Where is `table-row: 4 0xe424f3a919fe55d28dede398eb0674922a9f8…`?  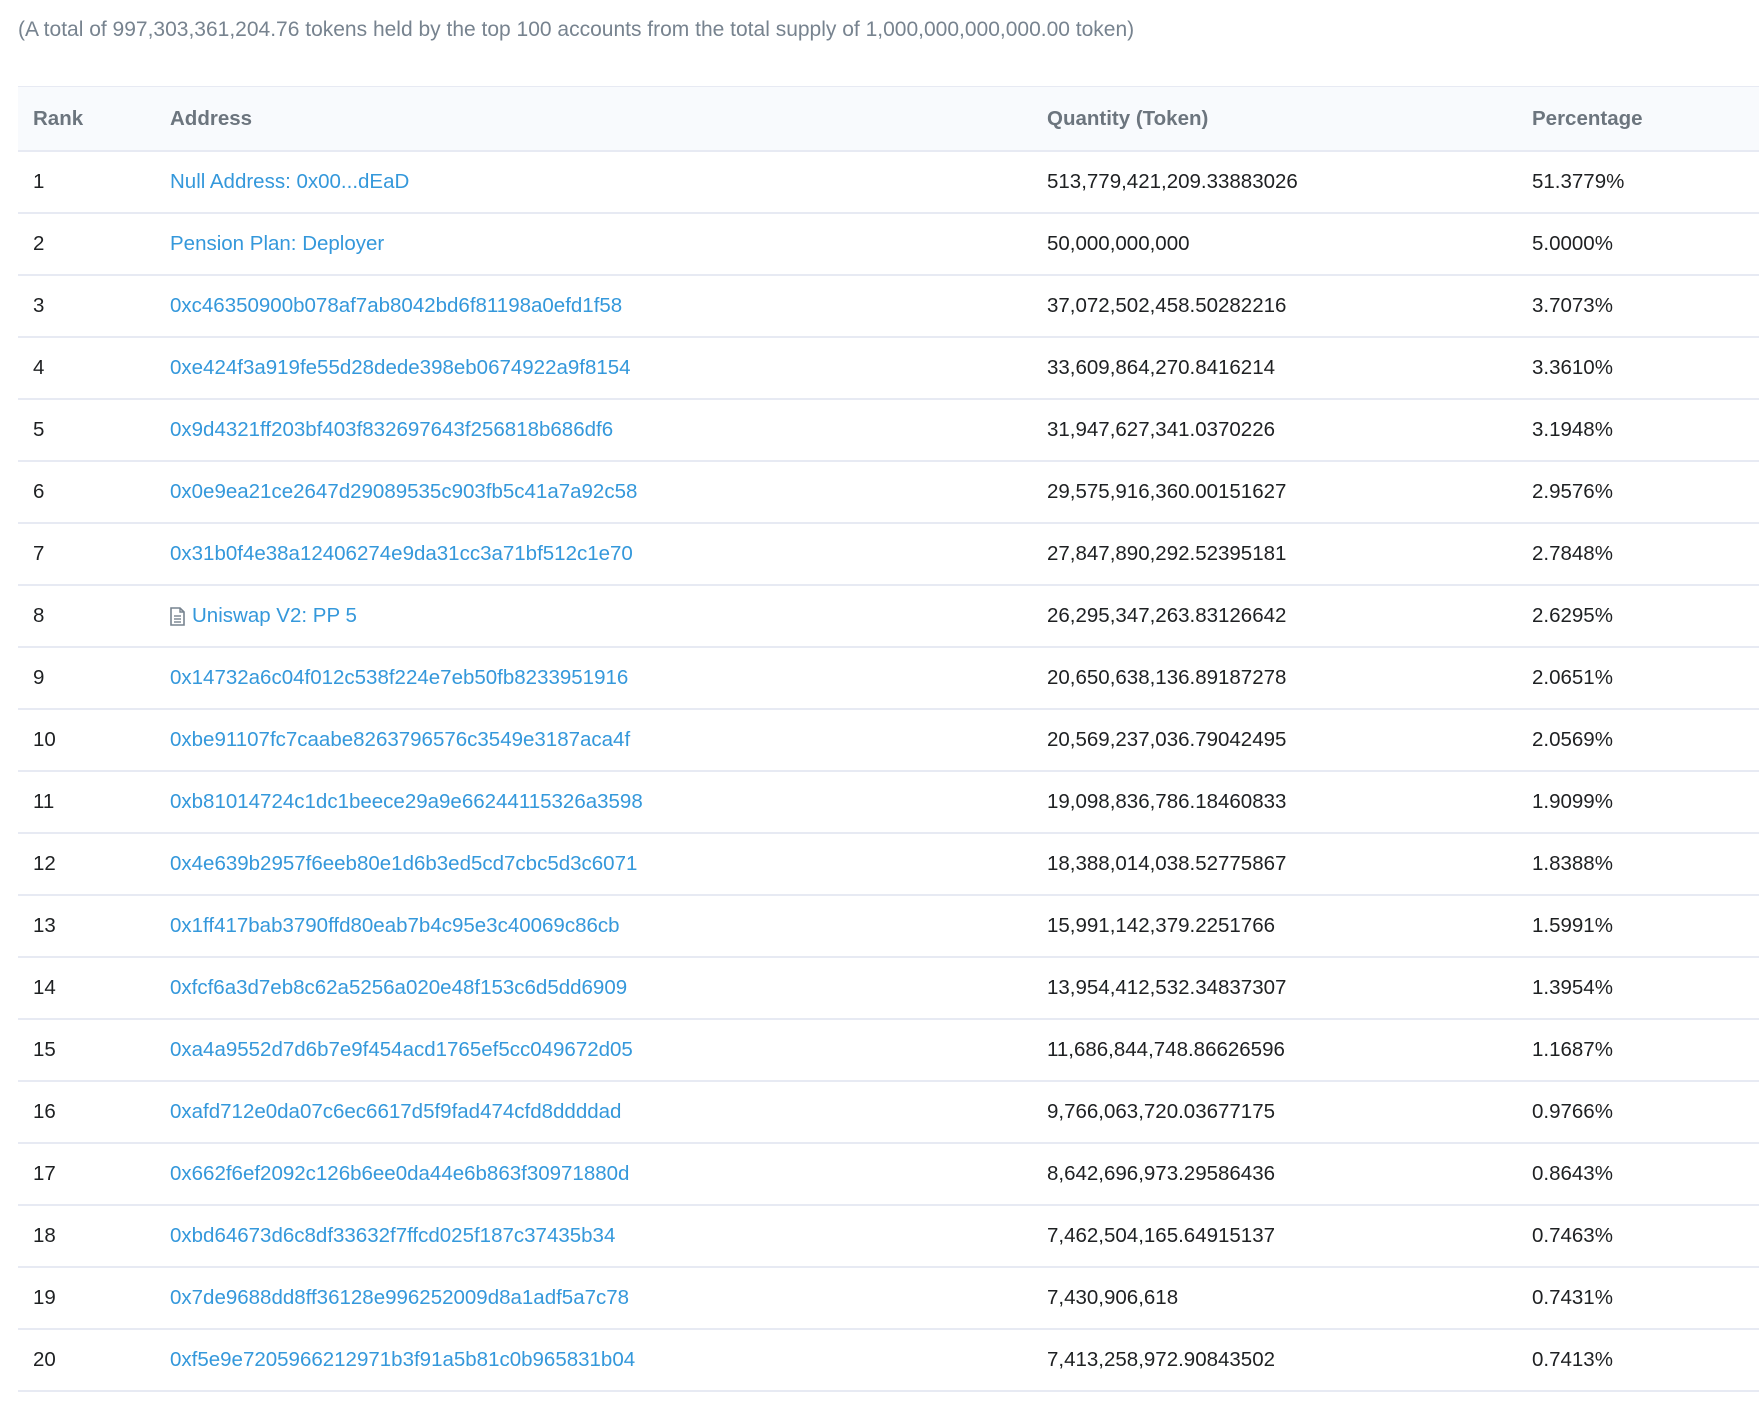
table-row: 4 0xe424f3a919fe55d28dede398eb0674922a9f8… is located at coordinates (888, 369).